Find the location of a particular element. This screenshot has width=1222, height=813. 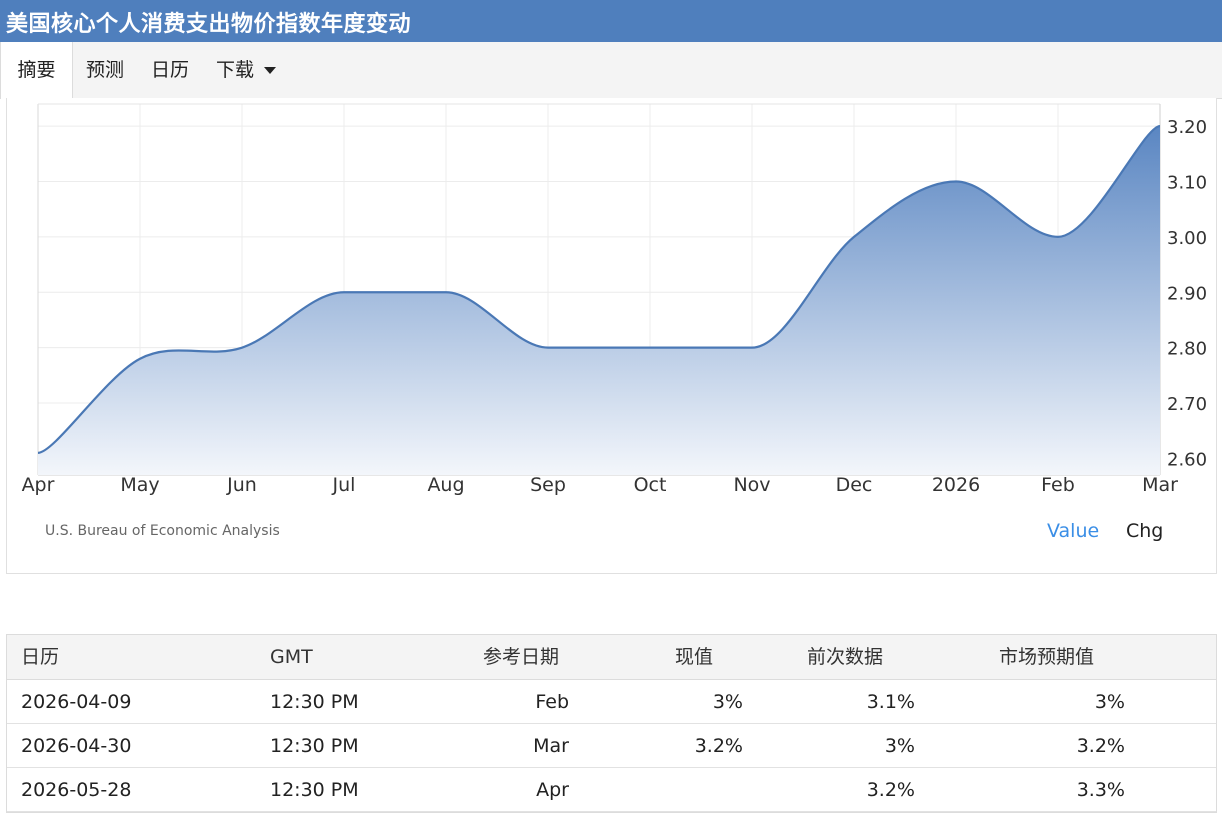

page-title: 美国核心个人消费支出物价指数年度变动 is located at coordinates (209, 24).